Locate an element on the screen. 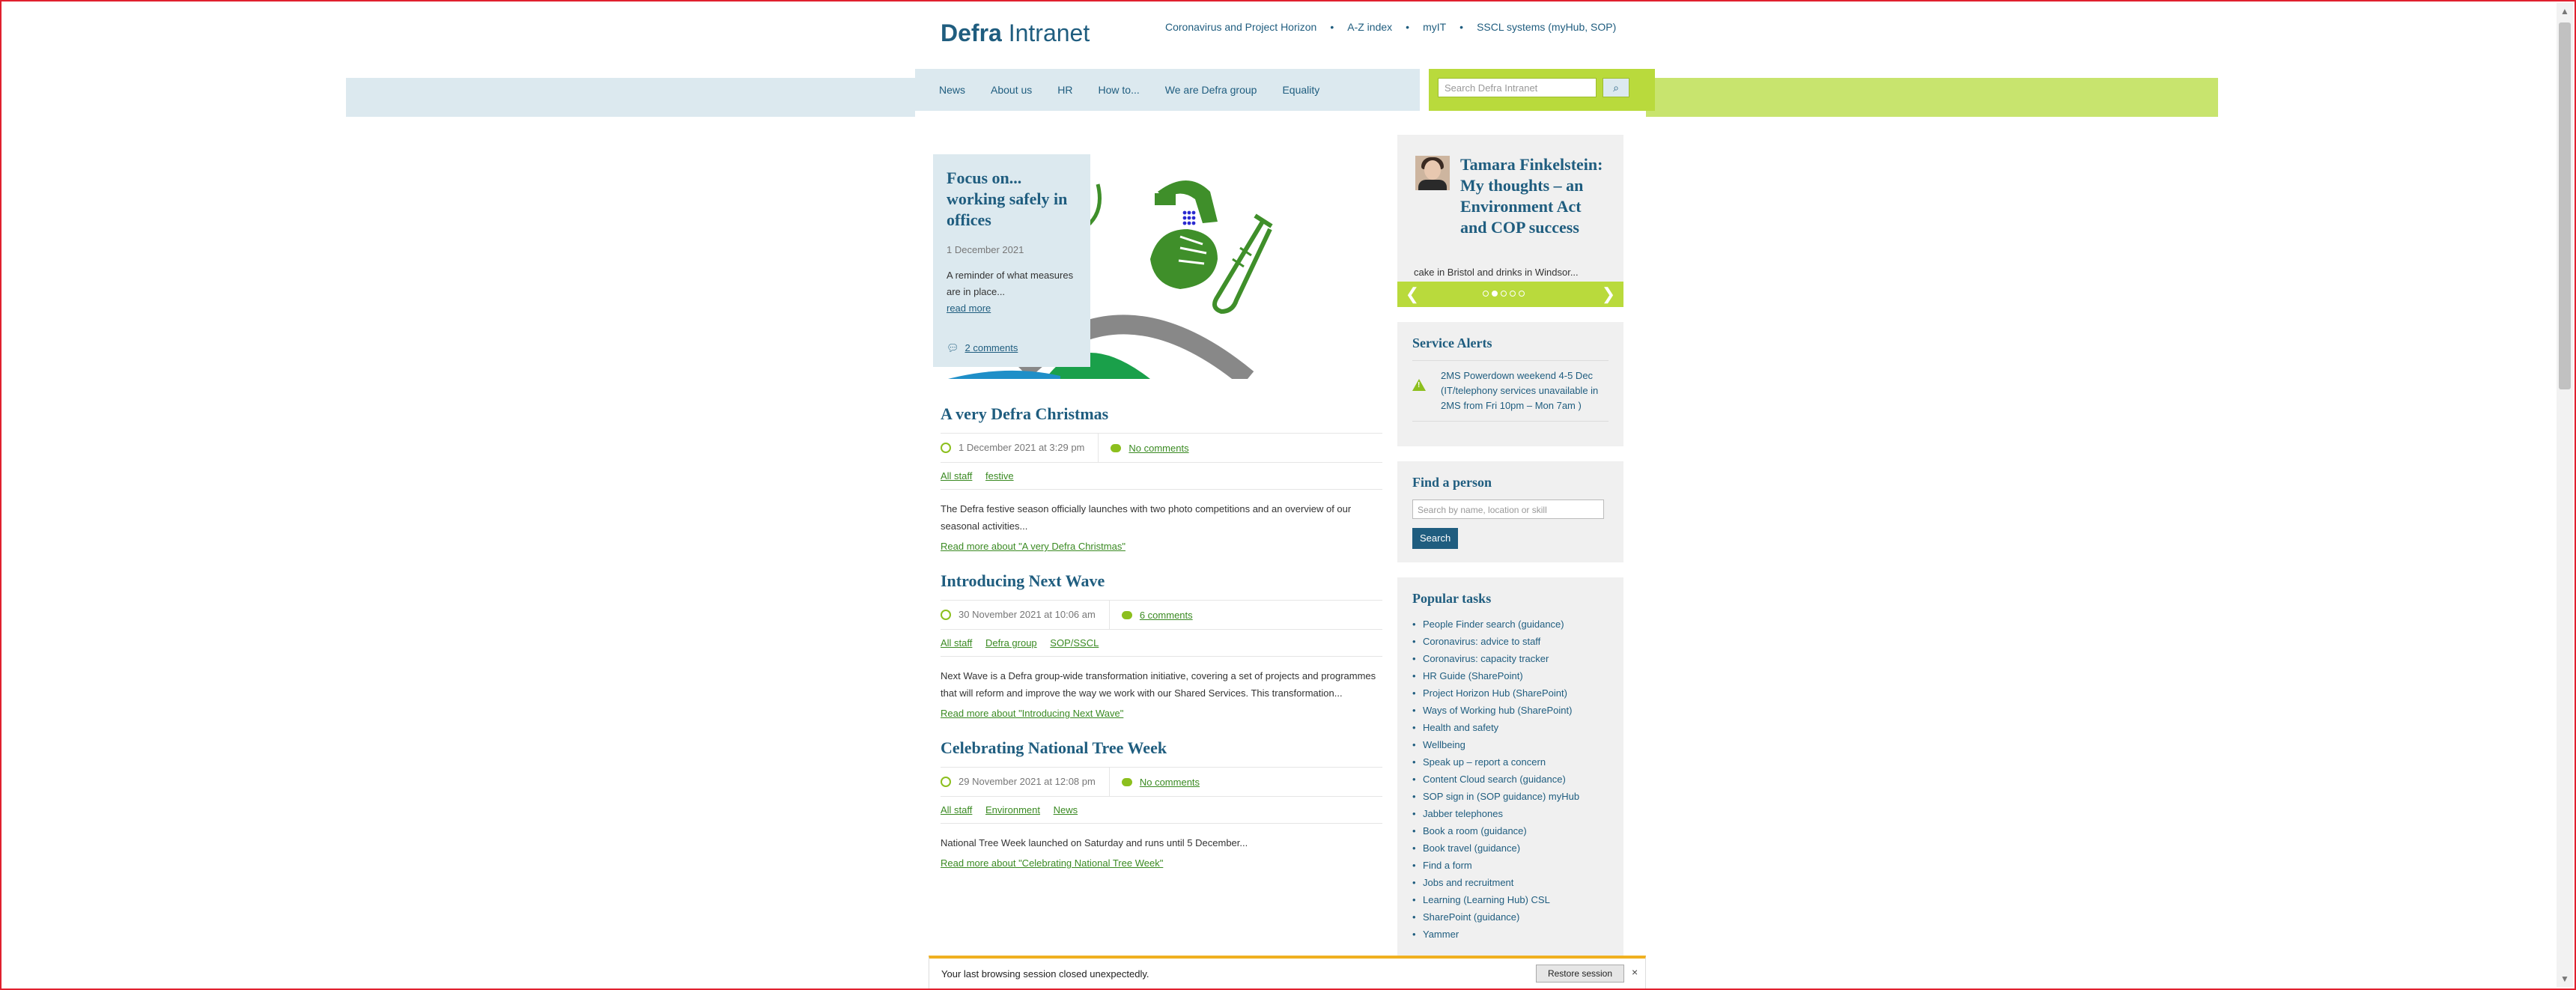  find-person-input: Search by name, location or skill is located at coordinates (1508, 509).